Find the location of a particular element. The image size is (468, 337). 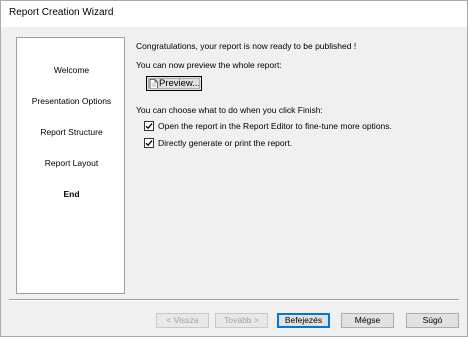

direct-generate-label: Directly generate or print the report. is located at coordinates (225, 143).